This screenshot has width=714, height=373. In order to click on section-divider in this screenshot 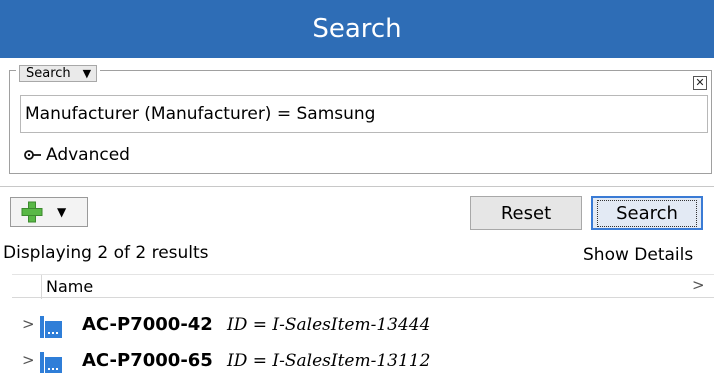, I will do `click(357, 186)`.